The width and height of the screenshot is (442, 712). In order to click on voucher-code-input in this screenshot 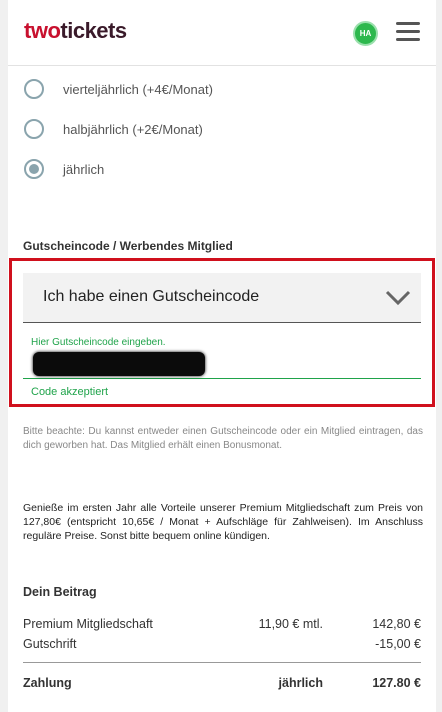, I will do `click(222, 364)`.